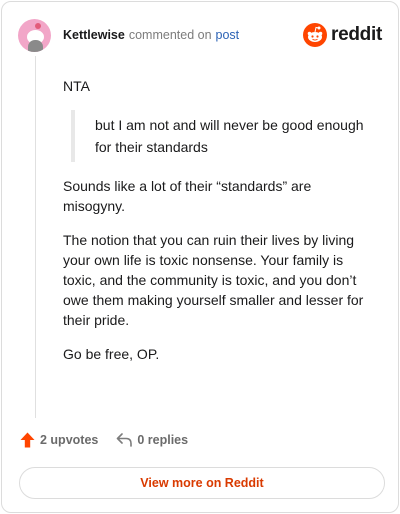 The image size is (400, 514). I want to click on reply-arrow-icon, so click(125, 440).